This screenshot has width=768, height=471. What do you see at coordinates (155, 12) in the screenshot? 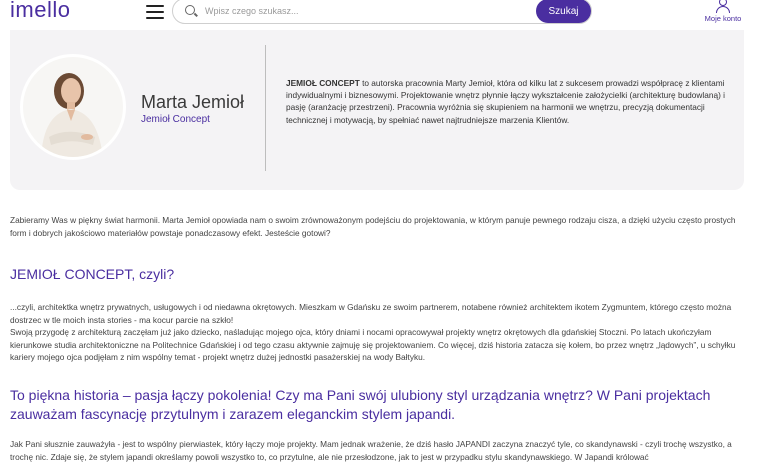
I see `menu-icon` at bounding box center [155, 12].